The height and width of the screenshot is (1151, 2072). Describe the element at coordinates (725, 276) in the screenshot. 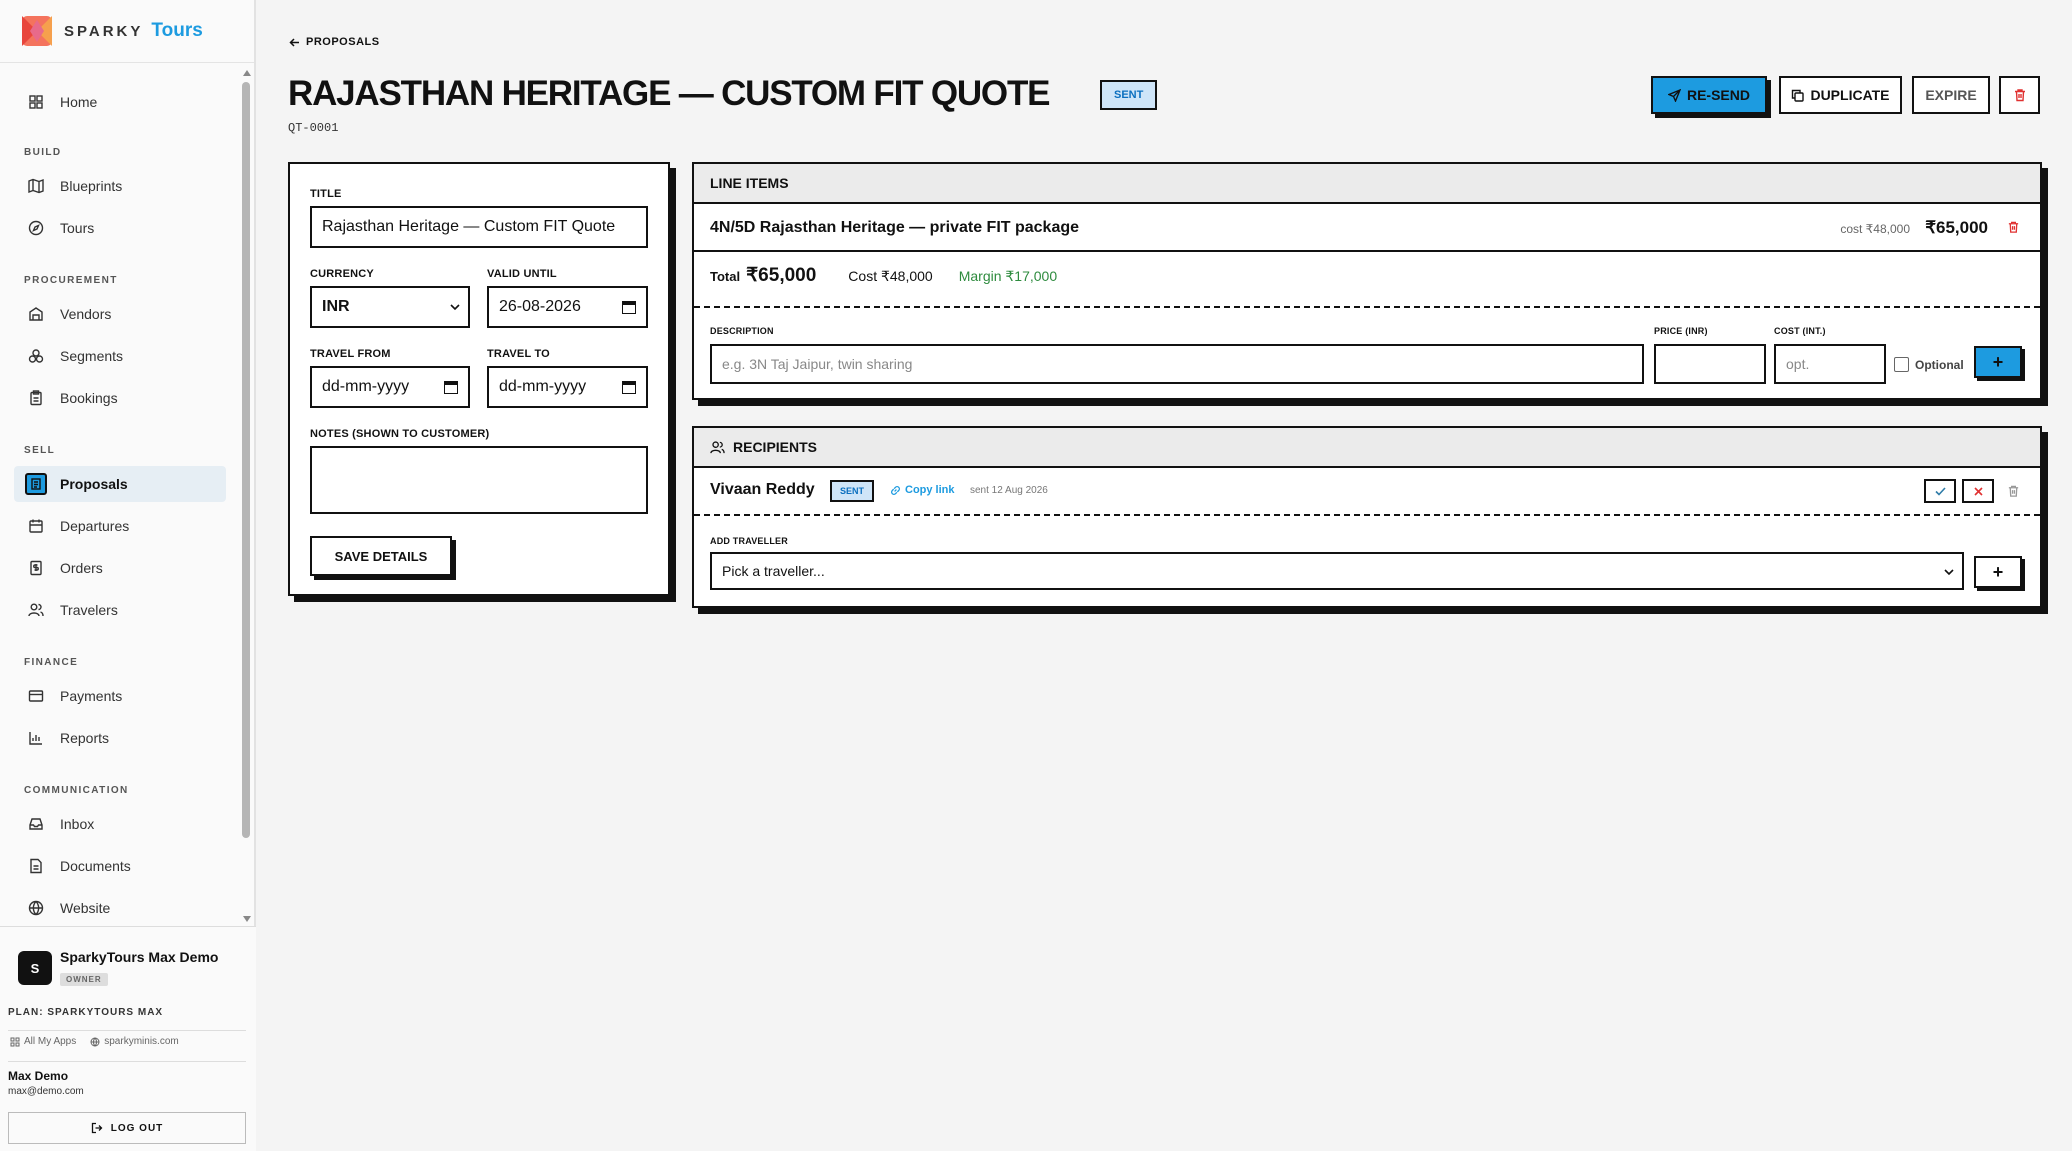

I see `total-label: Total` at that location.